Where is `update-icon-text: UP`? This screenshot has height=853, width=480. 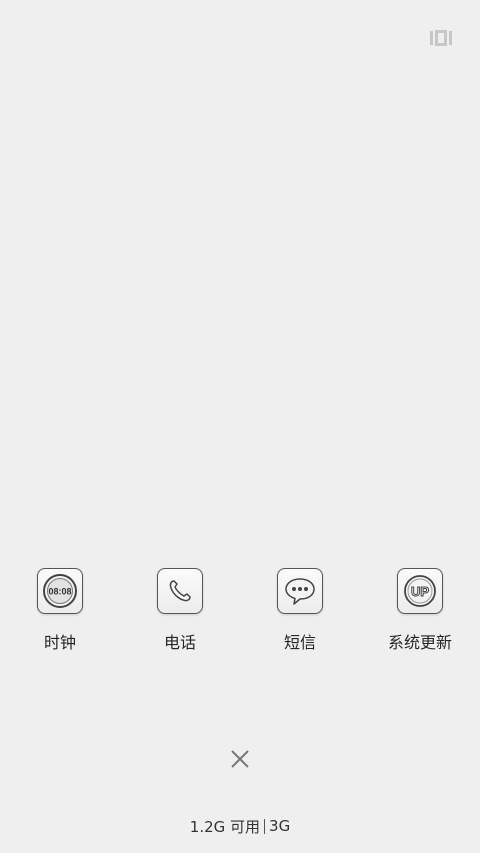
update-icon-text: UP is located at coordinates (420, 591).